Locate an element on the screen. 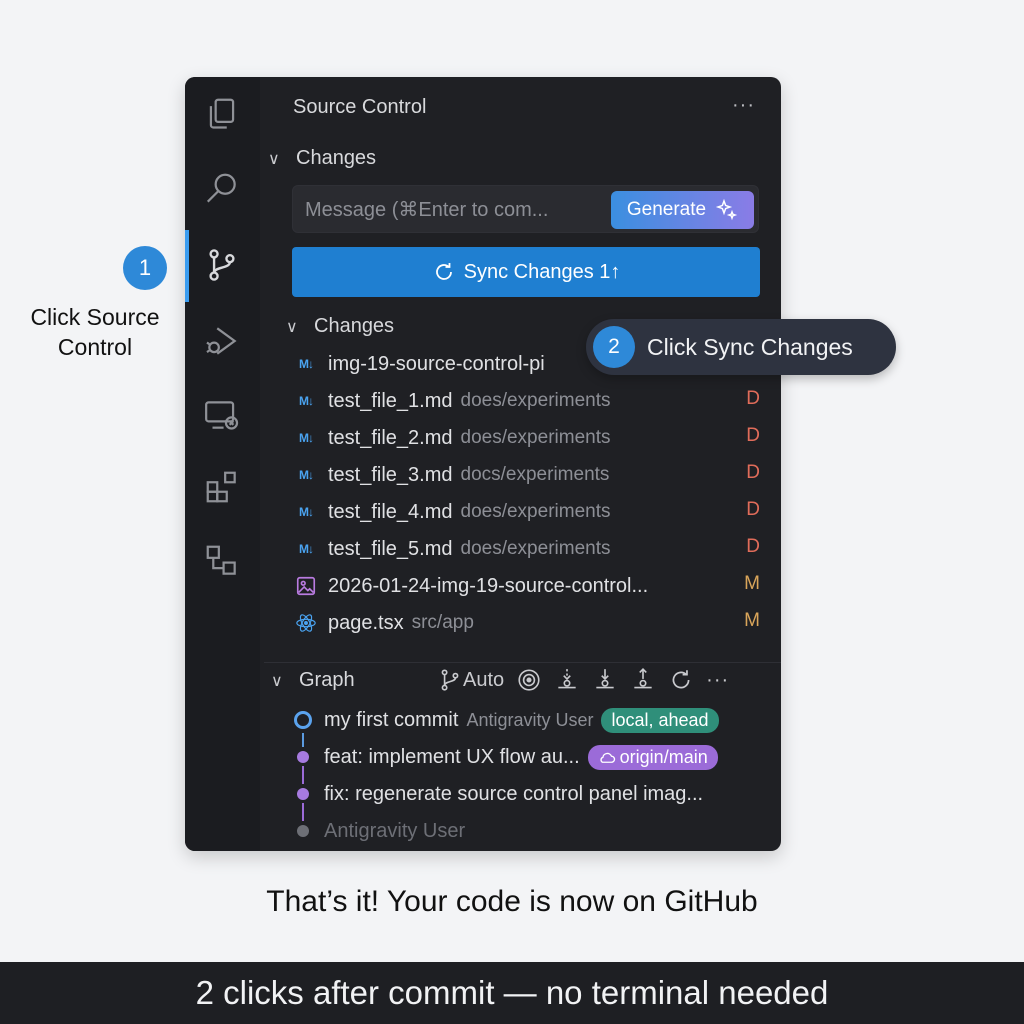 This screenshot has height=1024, width=1024. active-indicator is located at coordinates (187, 266).